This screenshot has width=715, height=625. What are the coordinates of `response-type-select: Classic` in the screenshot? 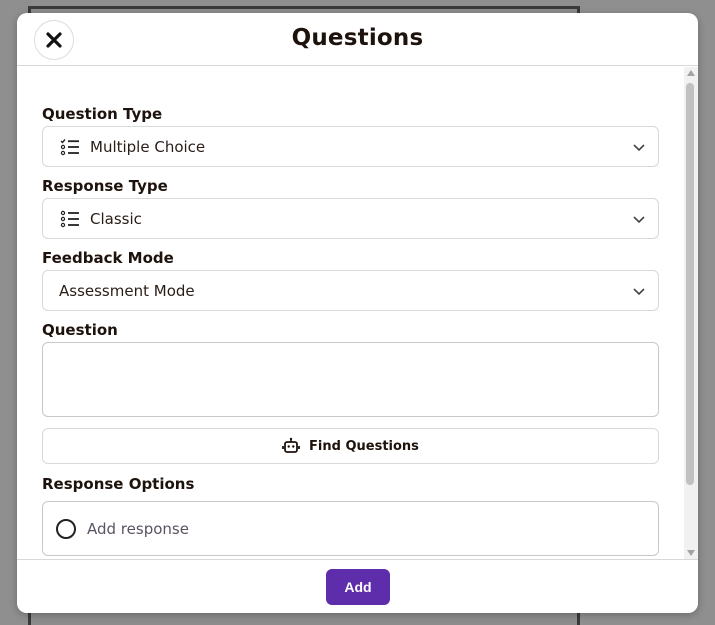 It's located at (350, 218).